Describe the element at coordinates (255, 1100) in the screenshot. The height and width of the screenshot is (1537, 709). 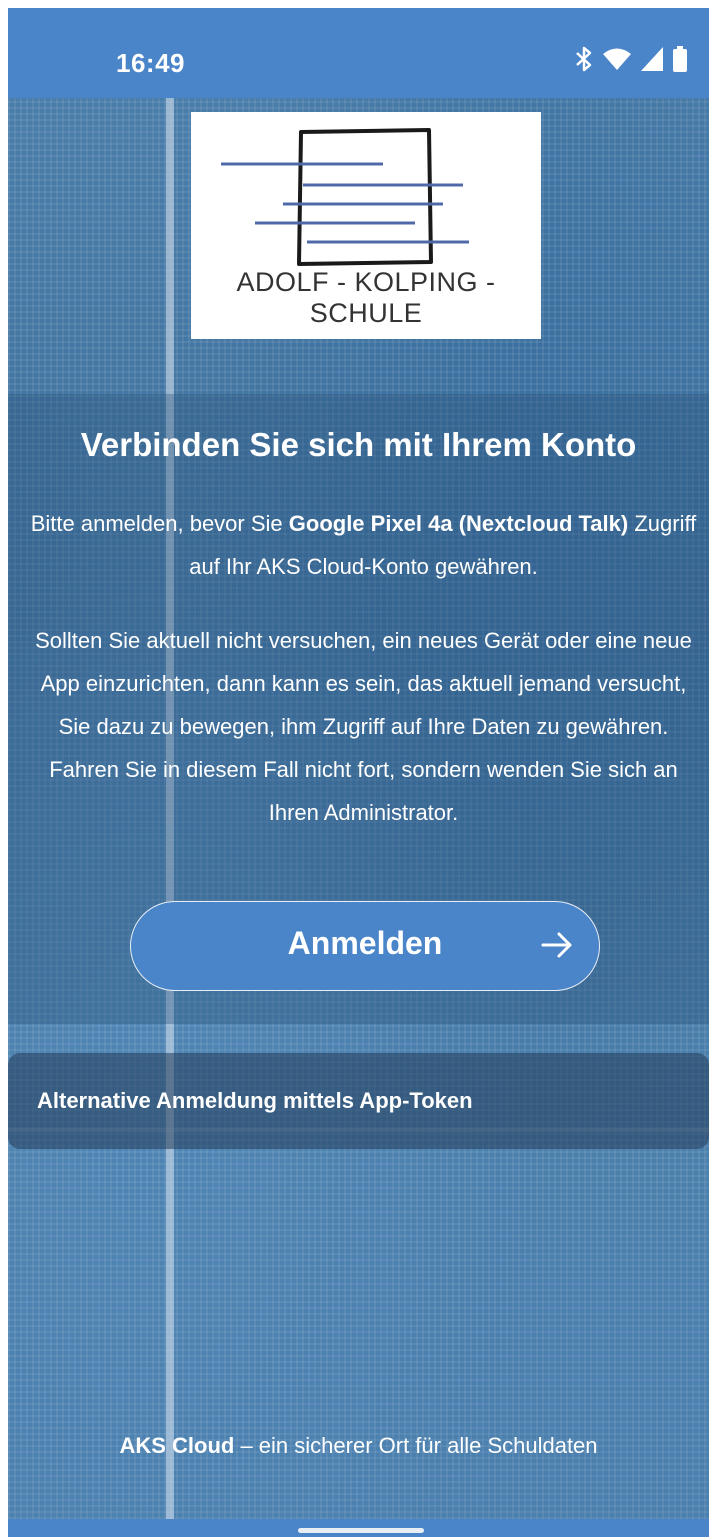
I see `alternative-login-label: Alternative Anmeldung mittels App-Token` at that location.